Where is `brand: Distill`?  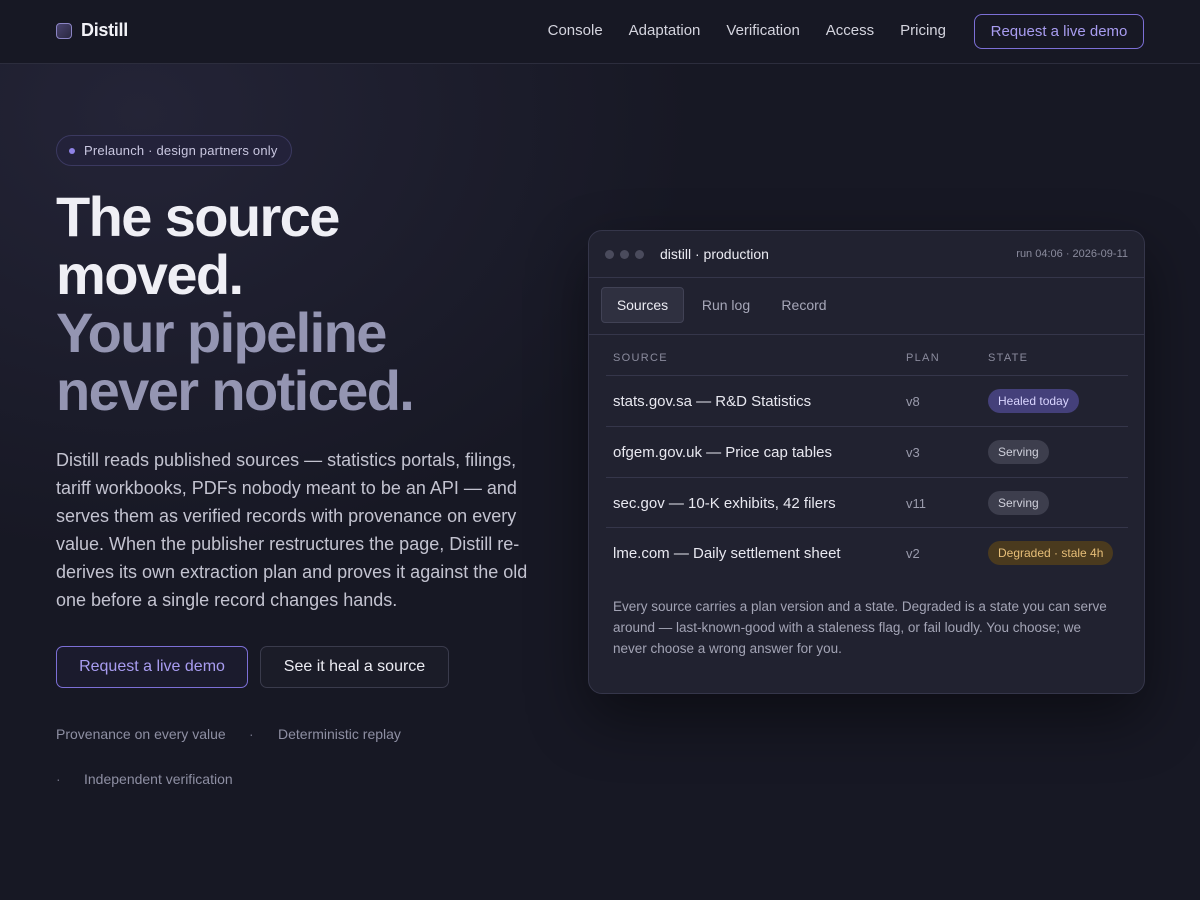
brand: Distill is located at coordinates (92, 30).